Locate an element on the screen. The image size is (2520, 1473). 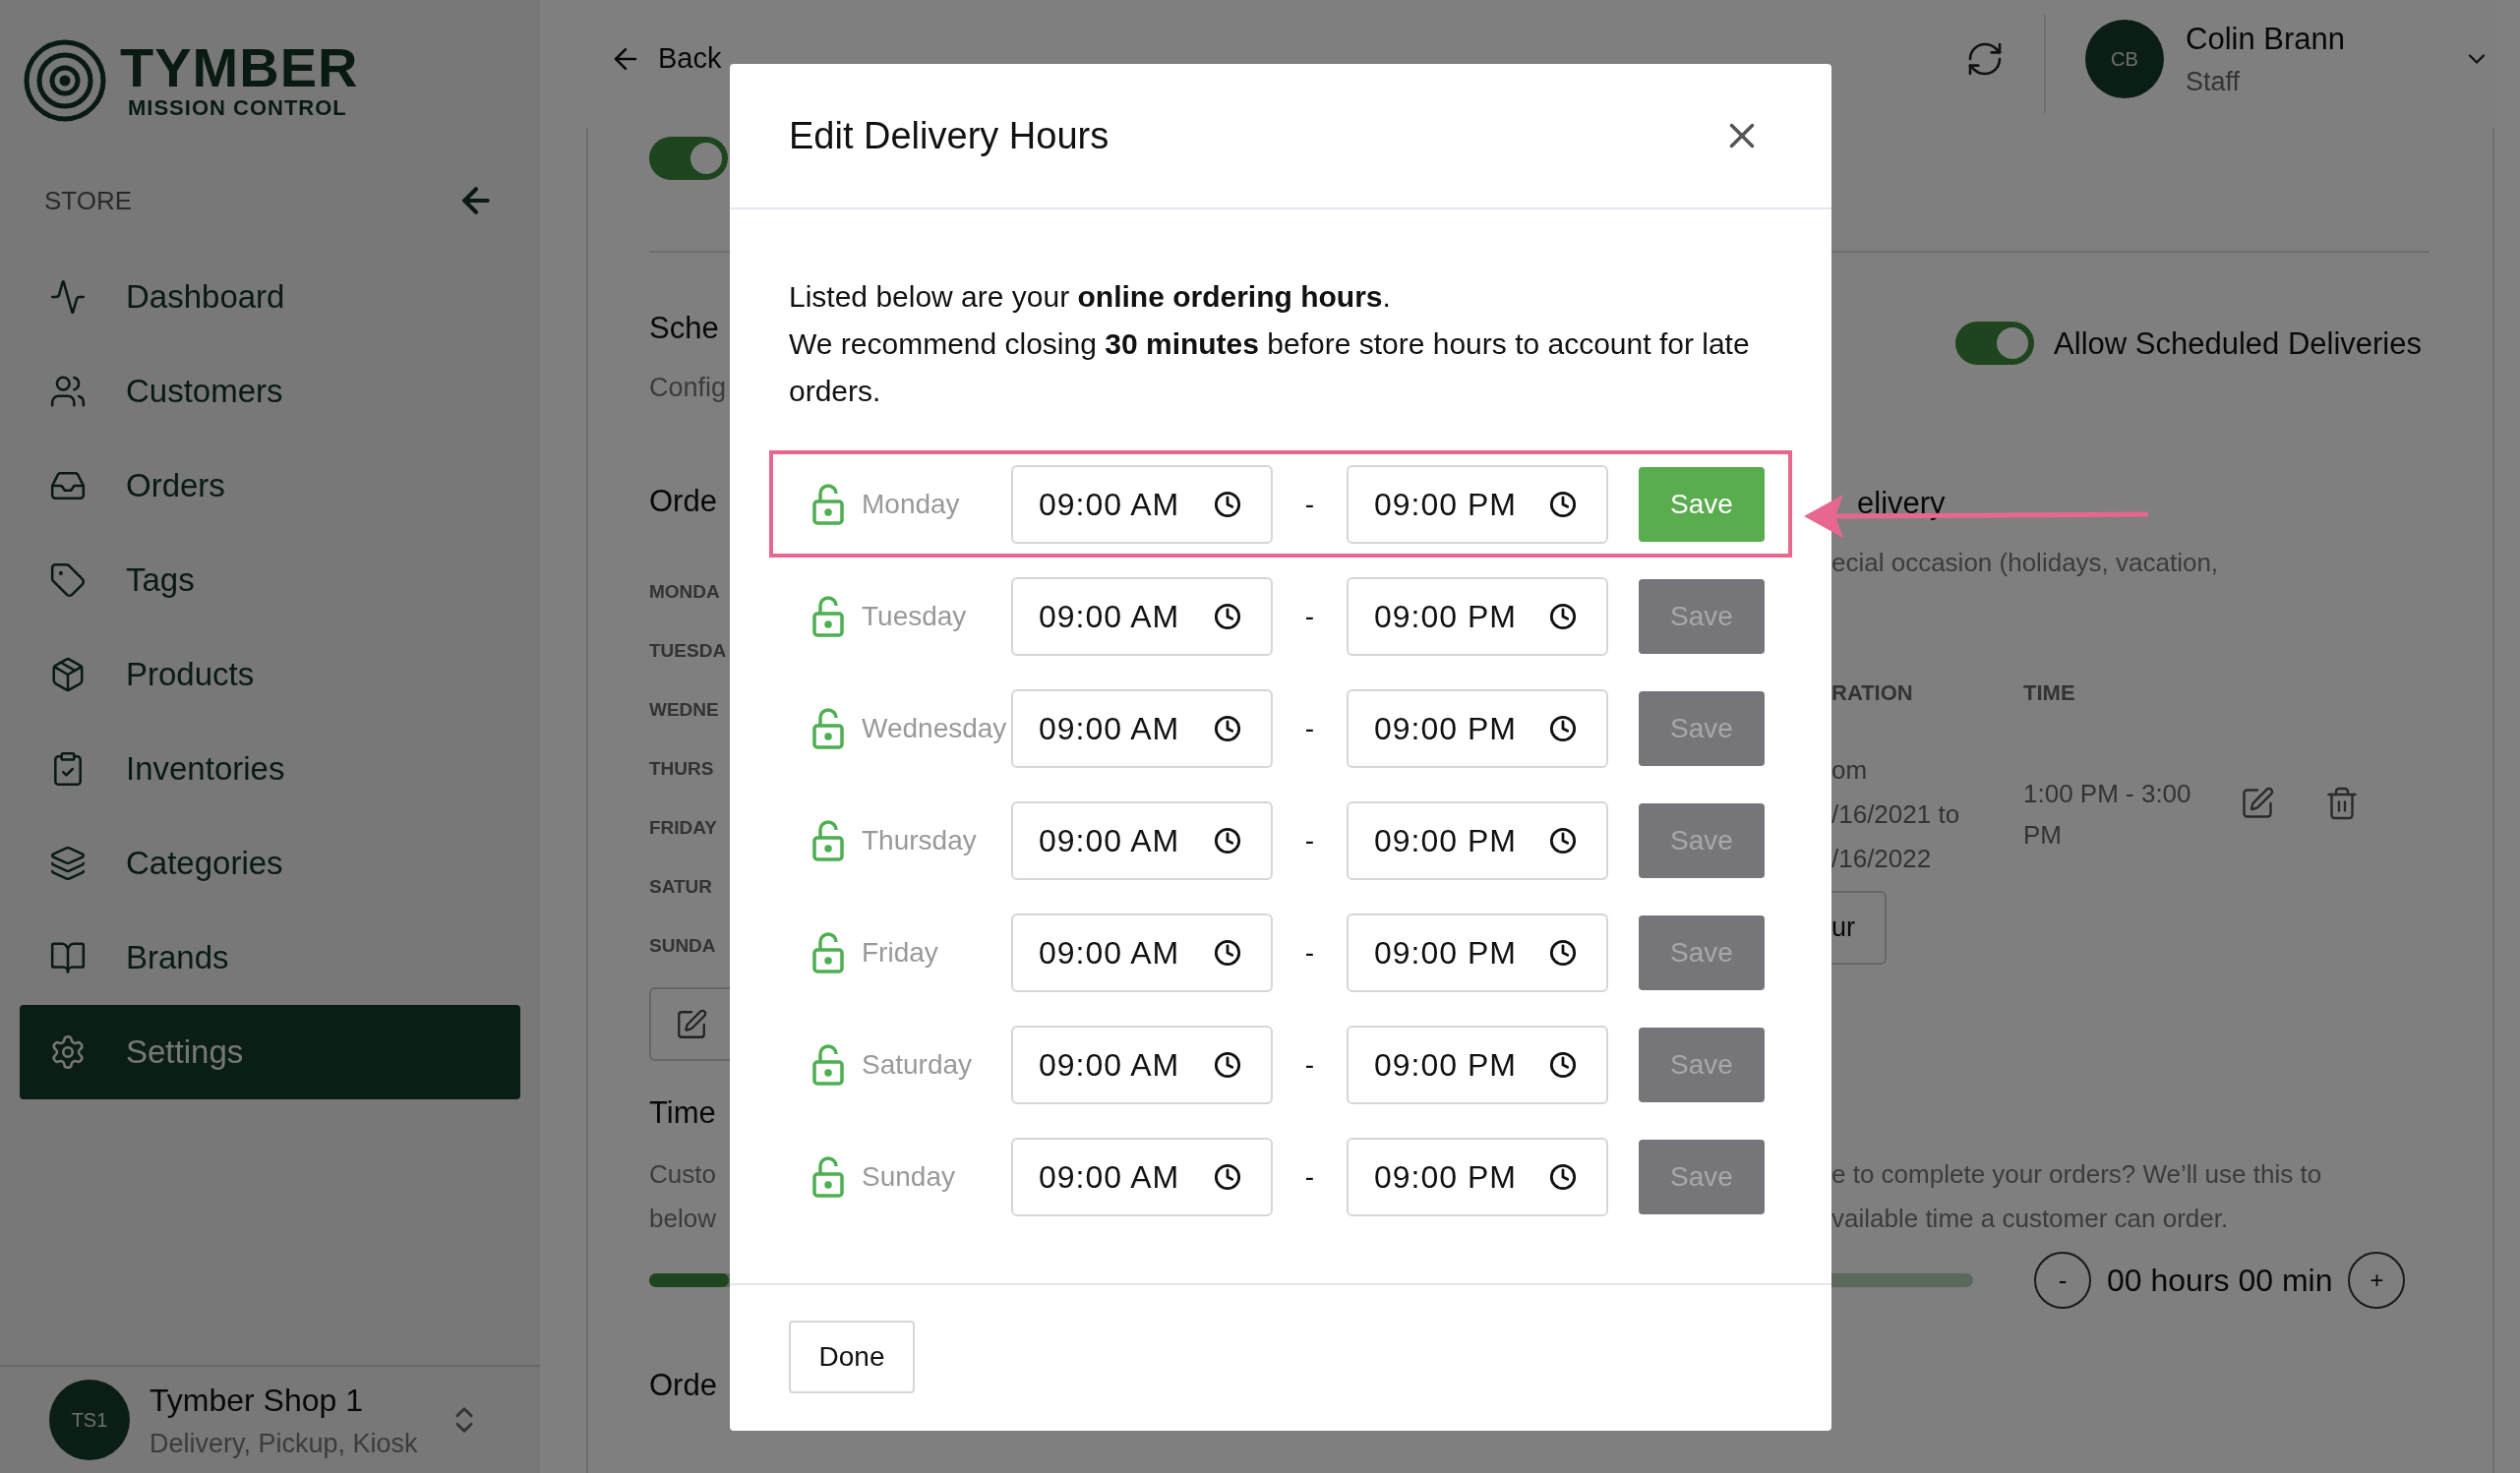
section-description: ecial occasion (holidays, vacation, is located at coordinates (2025, 563).